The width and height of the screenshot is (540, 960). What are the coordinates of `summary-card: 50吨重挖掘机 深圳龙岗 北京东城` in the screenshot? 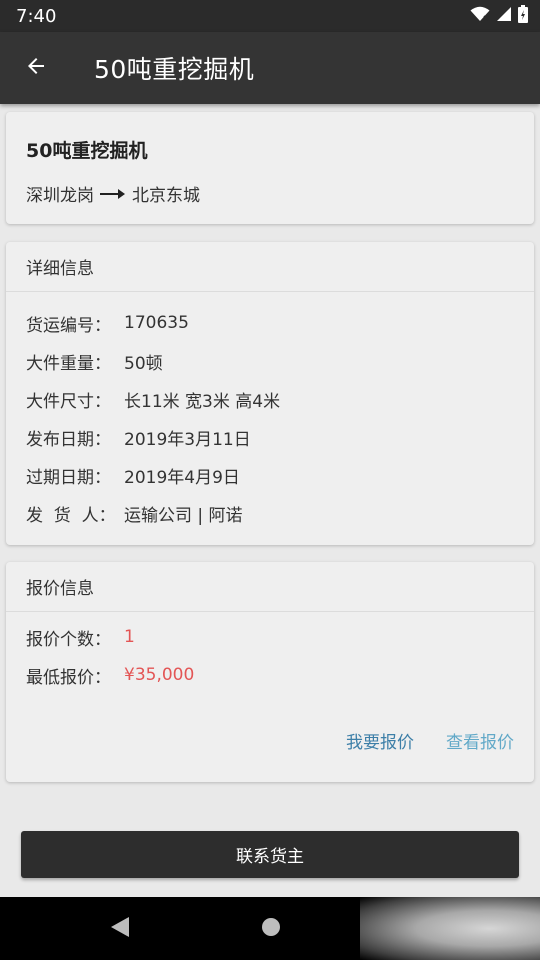 It's located at (270, 168).